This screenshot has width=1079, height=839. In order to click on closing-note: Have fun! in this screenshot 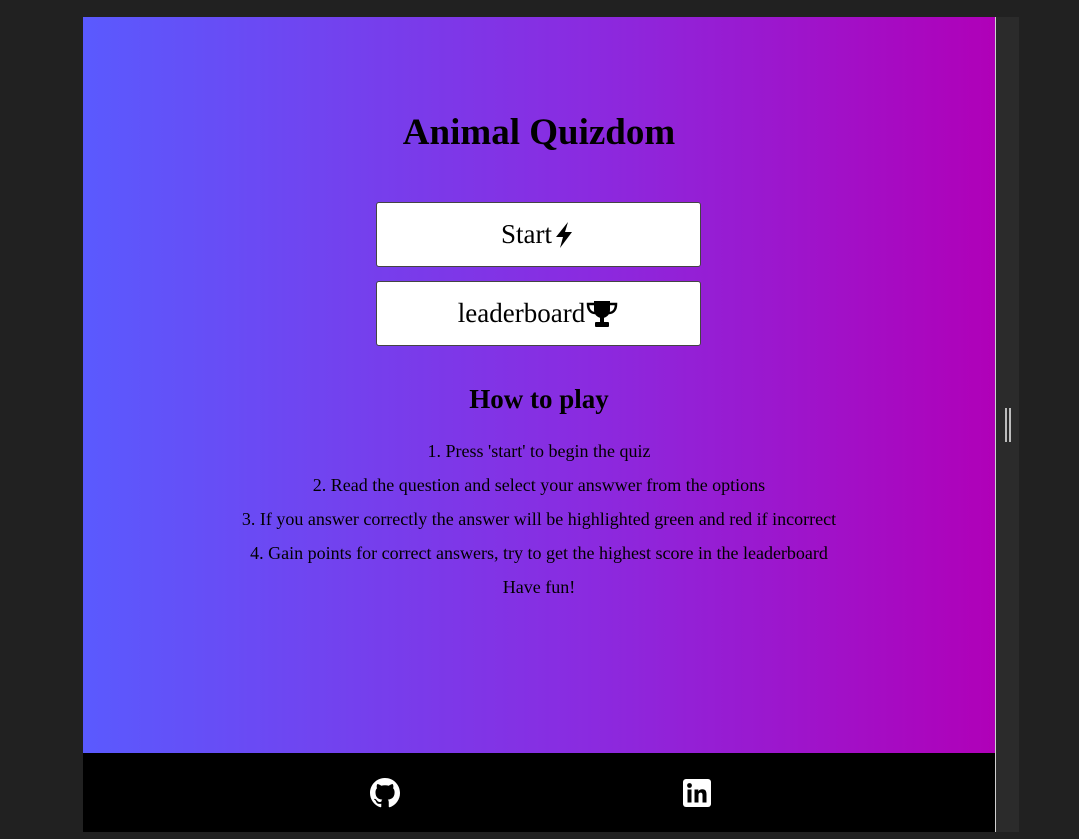, I will do `click(539, 587)`.